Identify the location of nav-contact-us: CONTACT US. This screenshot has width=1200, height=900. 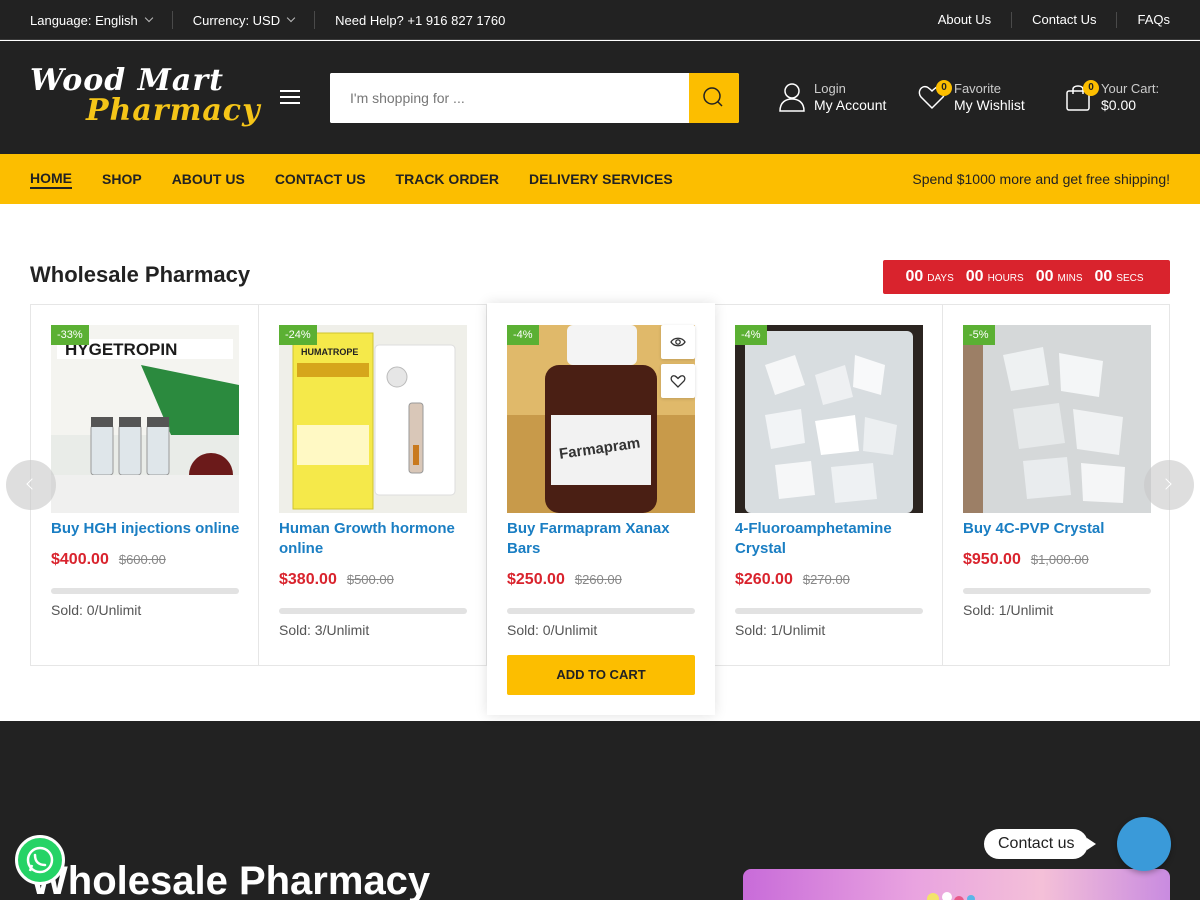
(320, 179).